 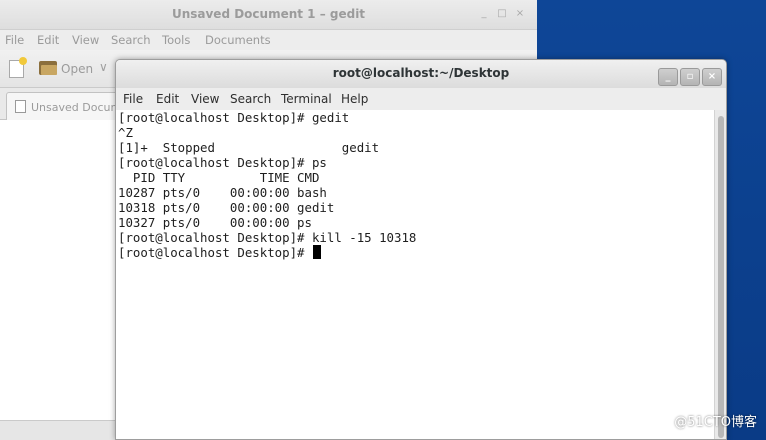 What do you see at coordinates (226, 207) in the screenshot?
I see `terminal-line: 10318 pts/0 00:00:00 gedit` at bounding box center [226, 207].